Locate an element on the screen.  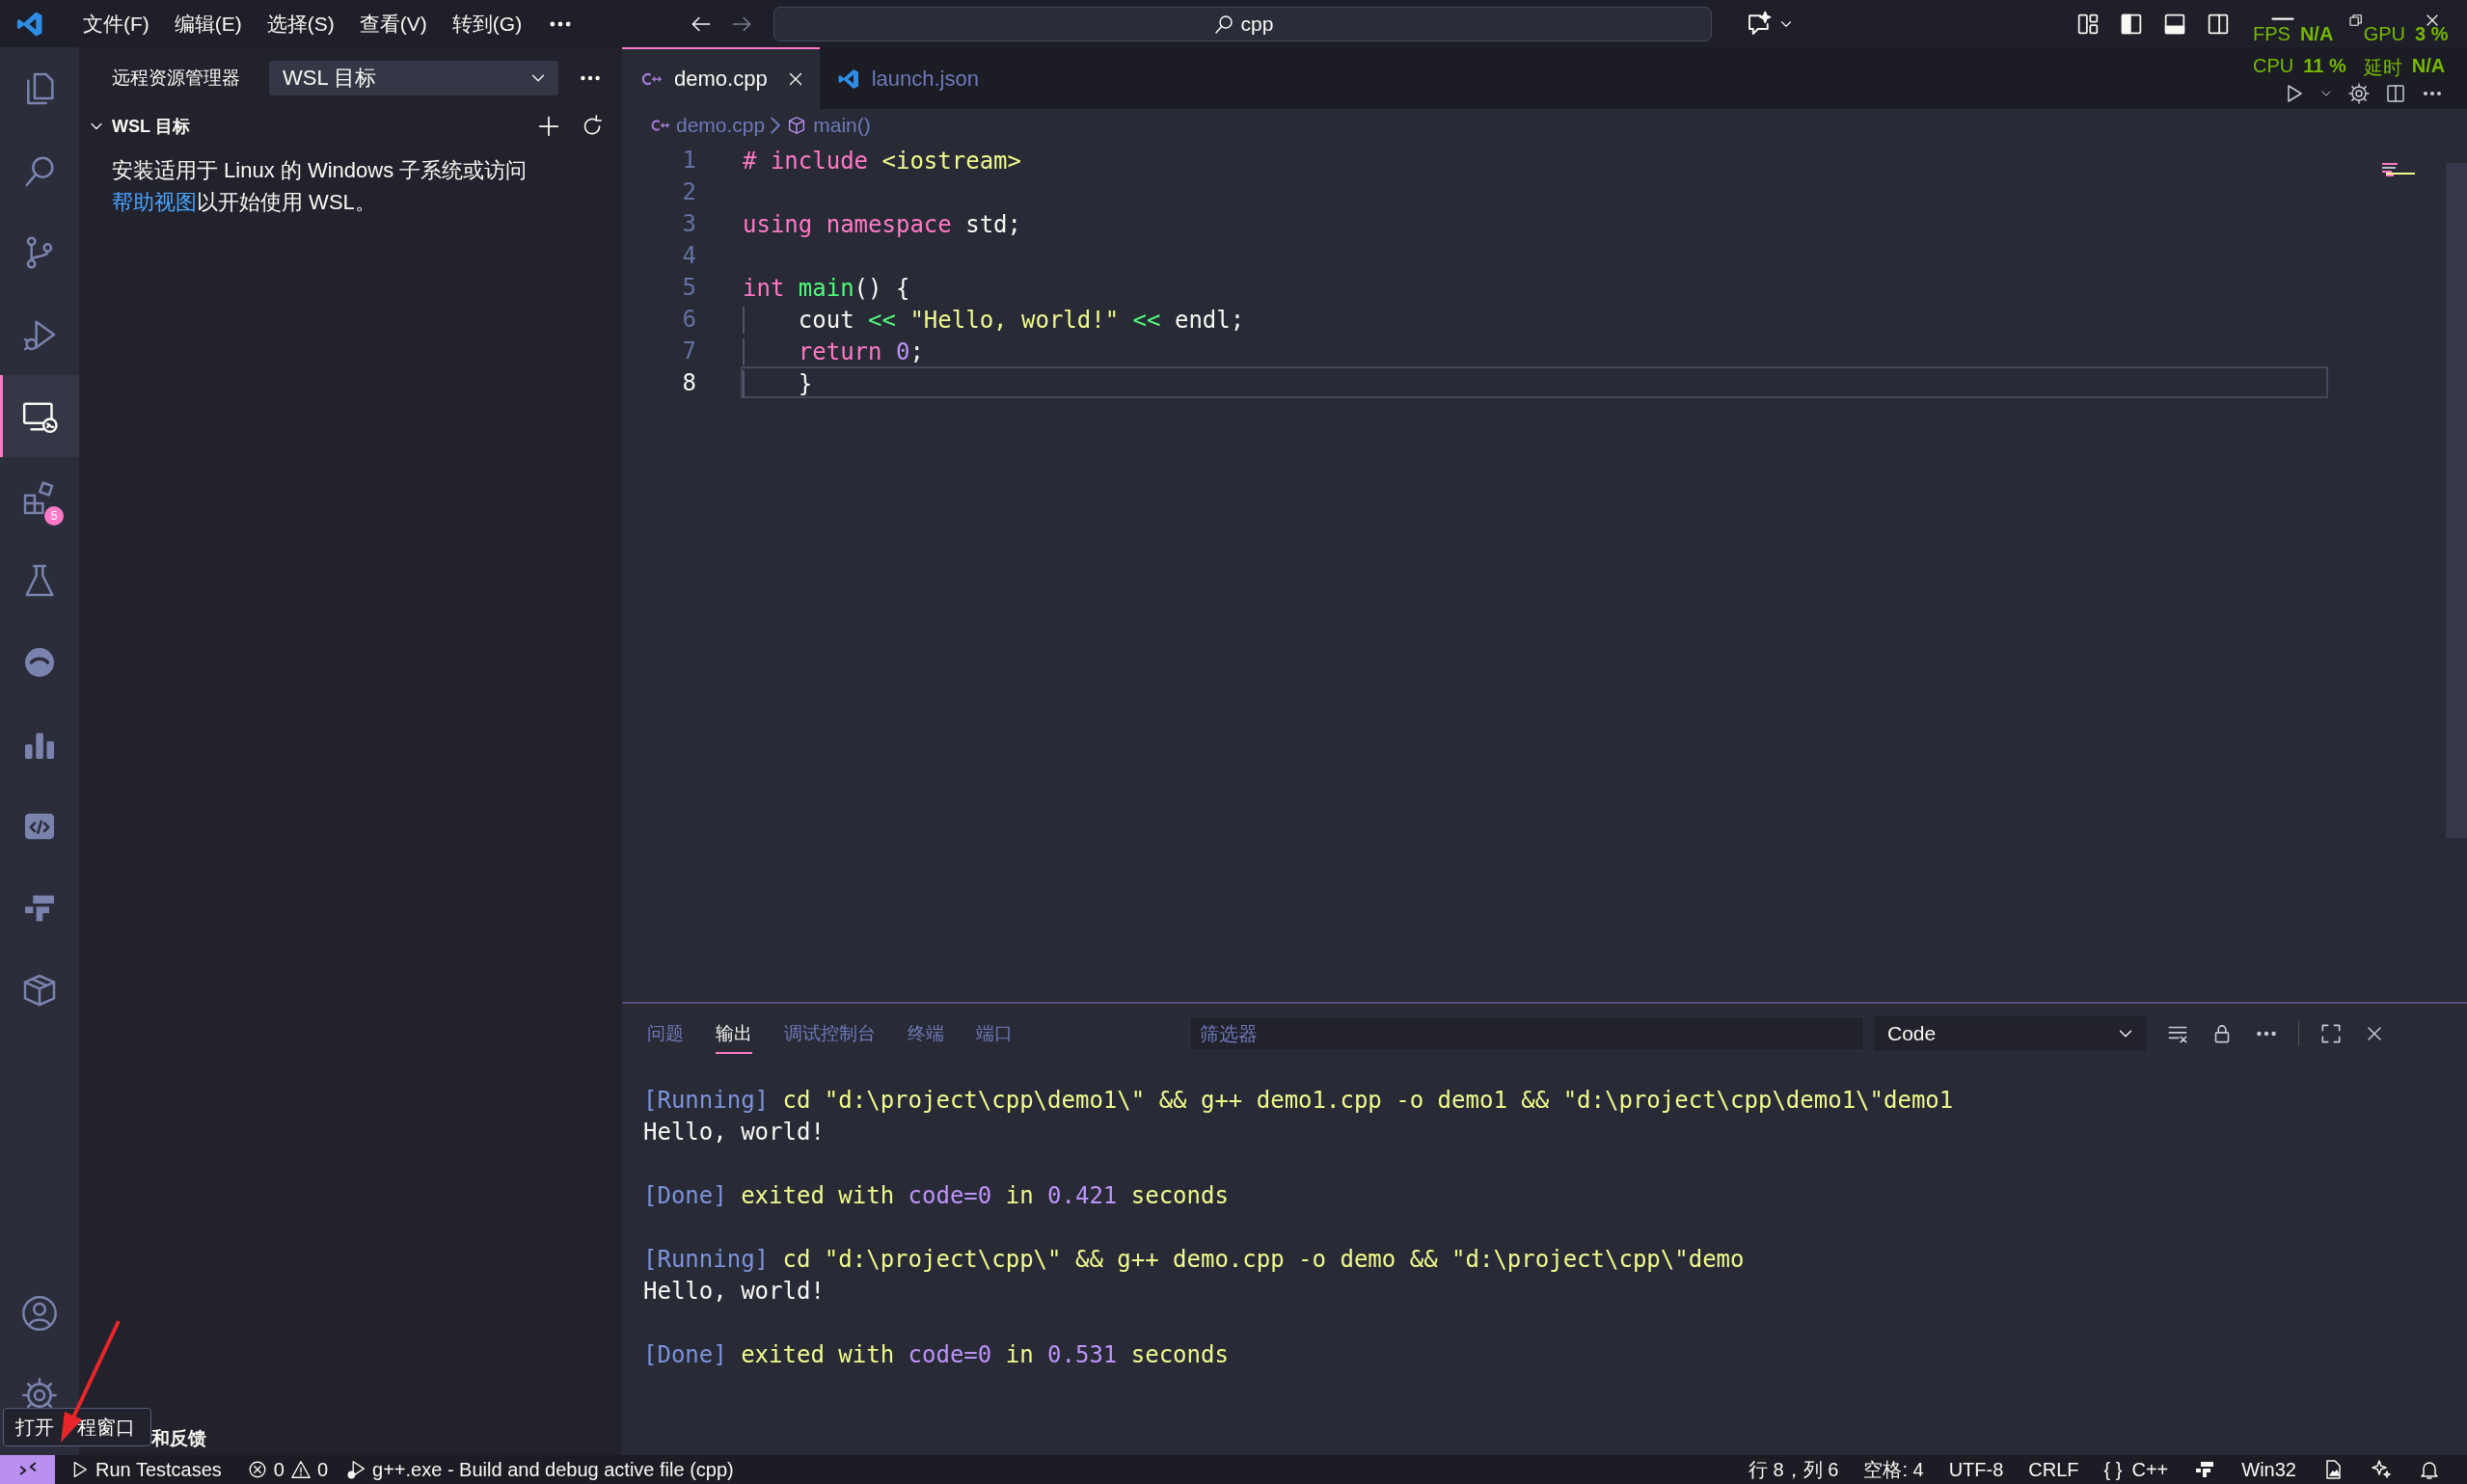
line-number: 1 is located at coordinates (689, 160).